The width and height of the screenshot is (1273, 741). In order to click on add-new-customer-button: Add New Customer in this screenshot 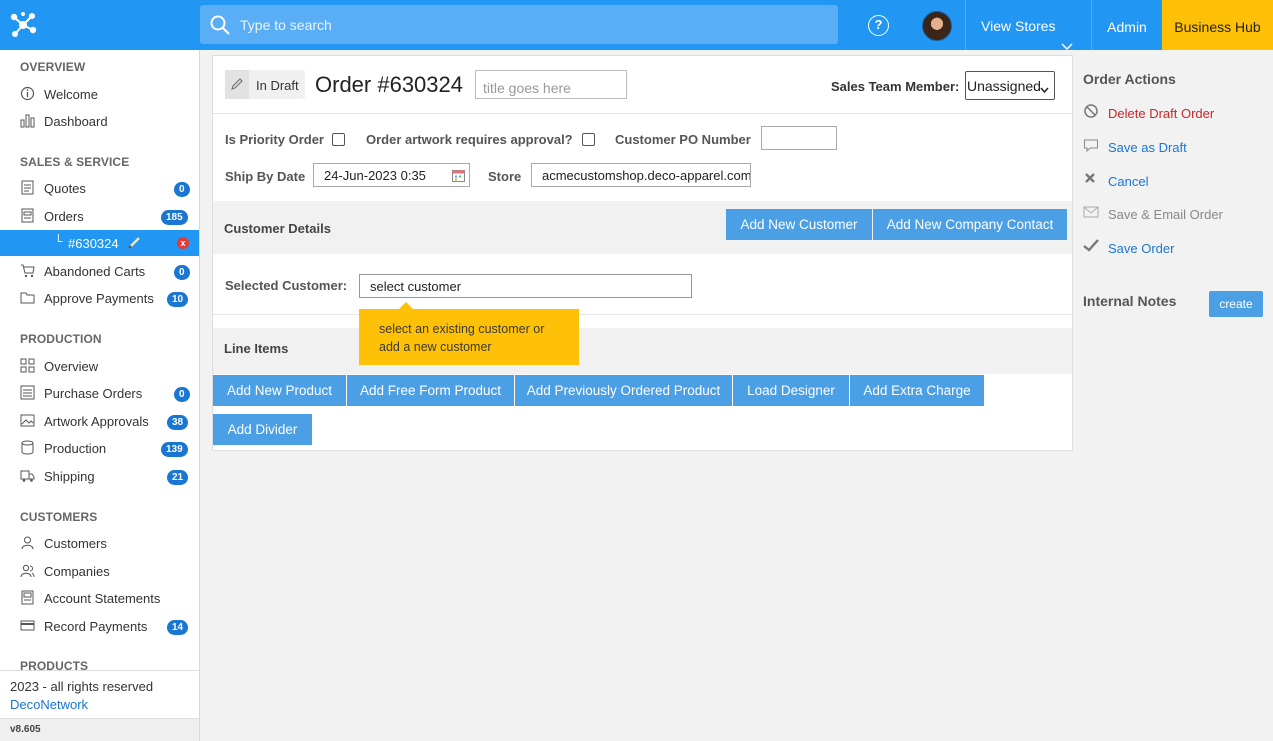, I will do `click(799, 224)`.